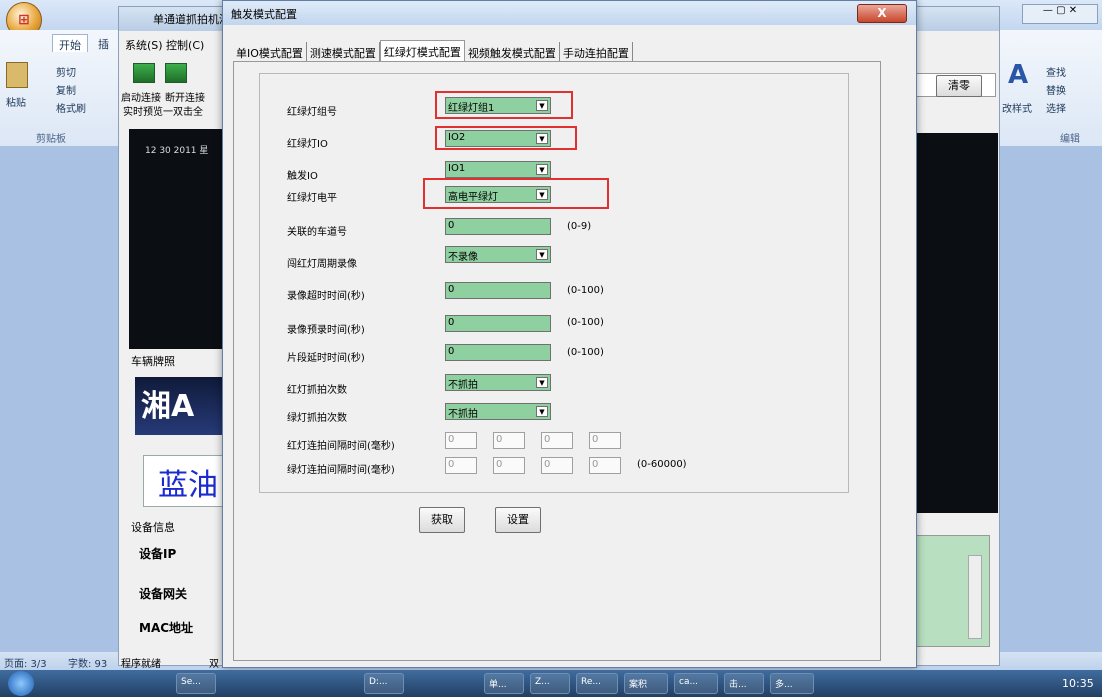 The height and width of the screenshot is (697, 1102). Describe the element at coordinates (161, 45) in the screenshot. I see `app-menu-bar: 系统(S) 控制(C)` at that location.